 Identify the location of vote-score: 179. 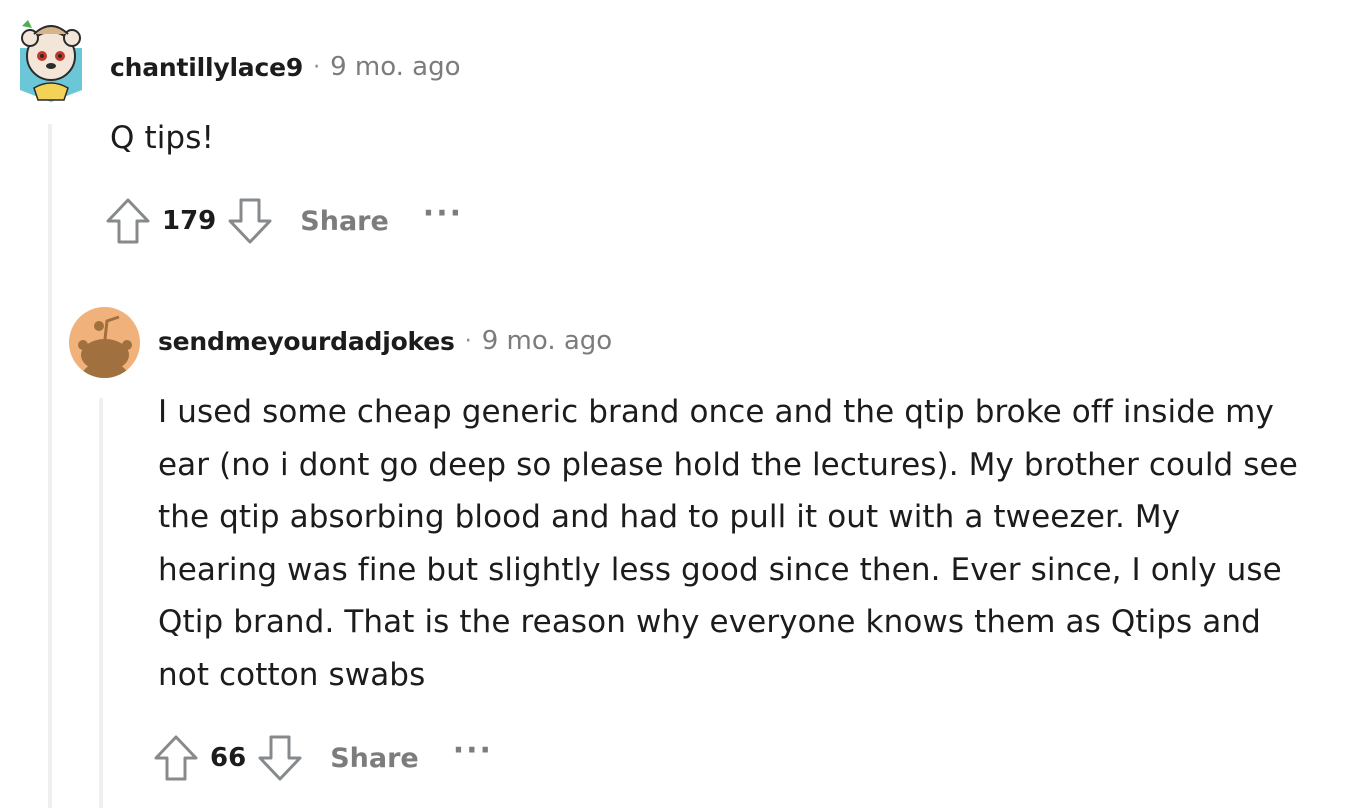
(189, 221).